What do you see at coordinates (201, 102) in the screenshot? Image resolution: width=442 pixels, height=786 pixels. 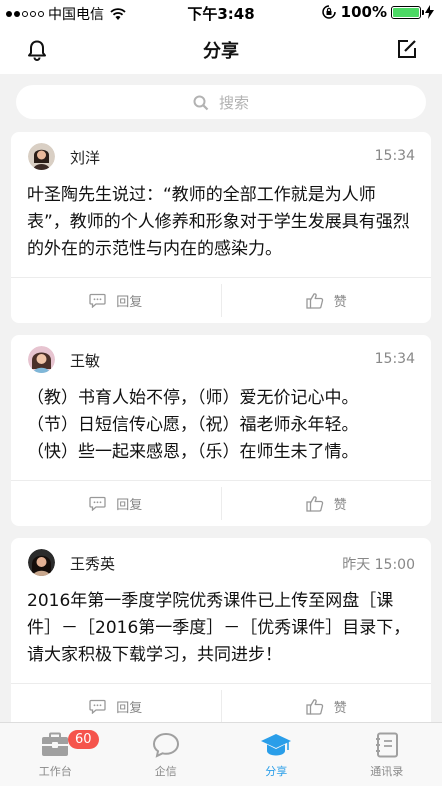 I see `search-icon` at bounding box center [201, 102].